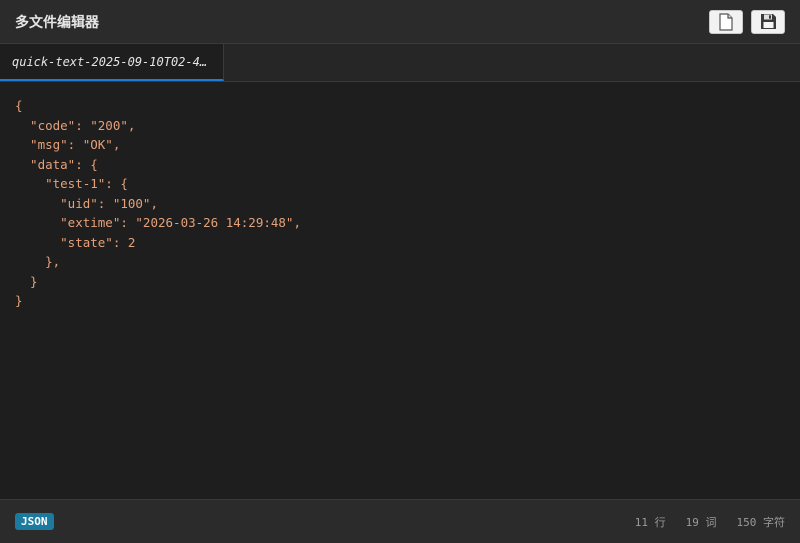 This screenshot has height=543, width=800. I want to click on file-icon, so click(726, 21).